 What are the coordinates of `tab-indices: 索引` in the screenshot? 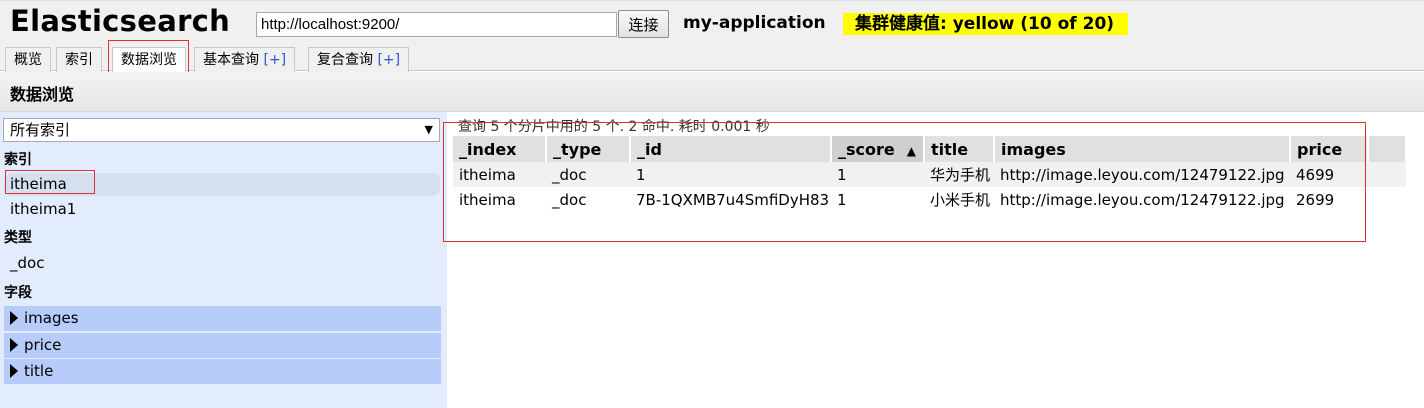 It's located at (79, 59).